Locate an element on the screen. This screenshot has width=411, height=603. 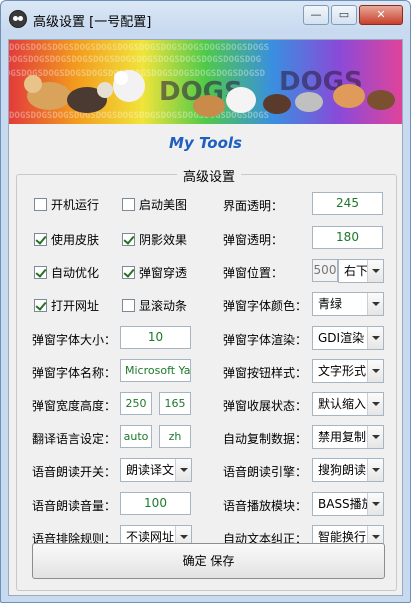
checkbox-label: 启动美图 is located at coordinates (163, 204).